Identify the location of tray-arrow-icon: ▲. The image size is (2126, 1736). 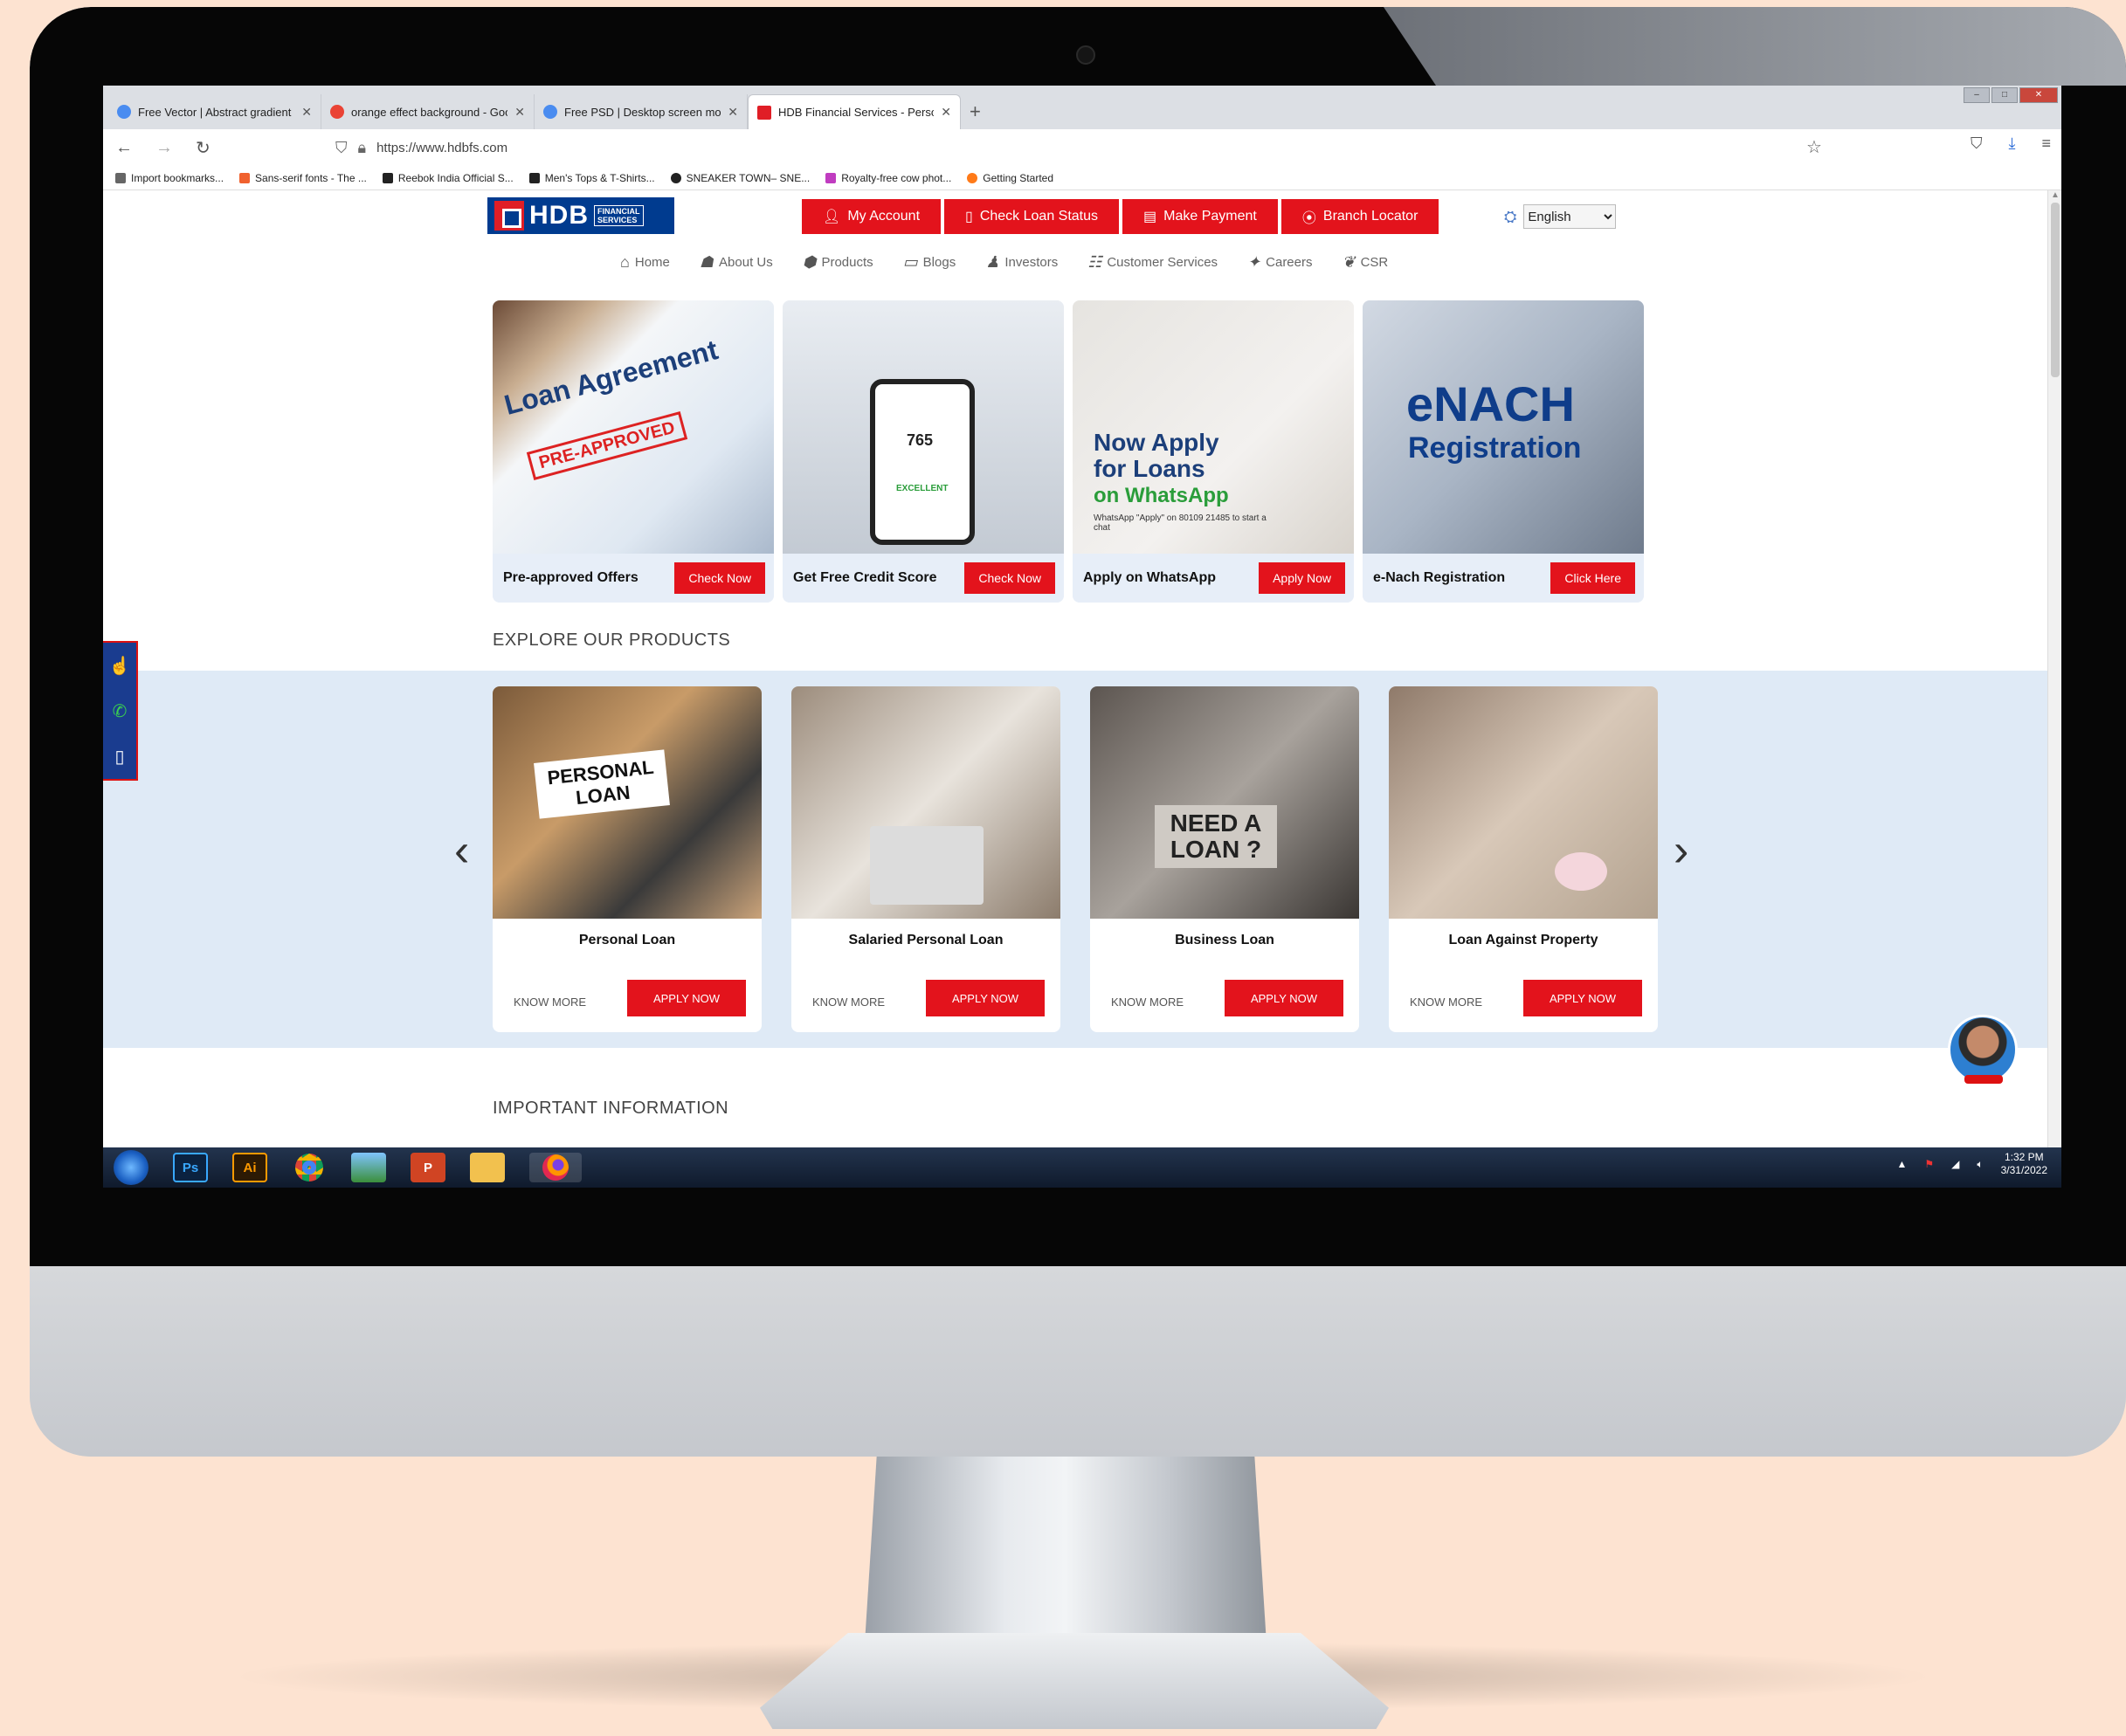
(1902, 1164).